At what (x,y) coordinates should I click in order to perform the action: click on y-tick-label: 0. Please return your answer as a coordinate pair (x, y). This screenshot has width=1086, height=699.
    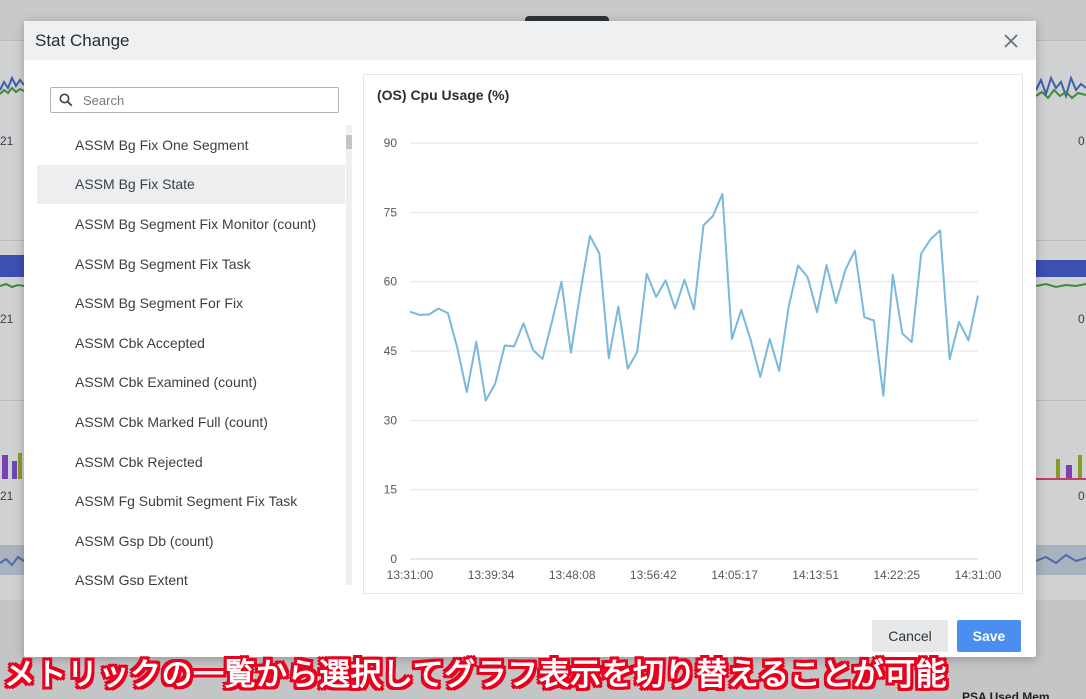
    Looking at the image, I should click on (393, 559).